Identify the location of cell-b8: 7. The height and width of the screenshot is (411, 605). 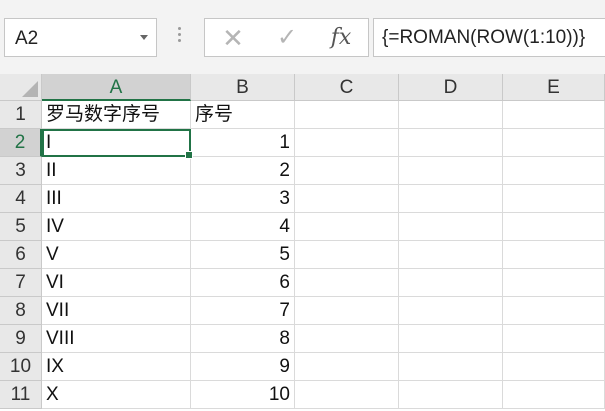
(243, 311).